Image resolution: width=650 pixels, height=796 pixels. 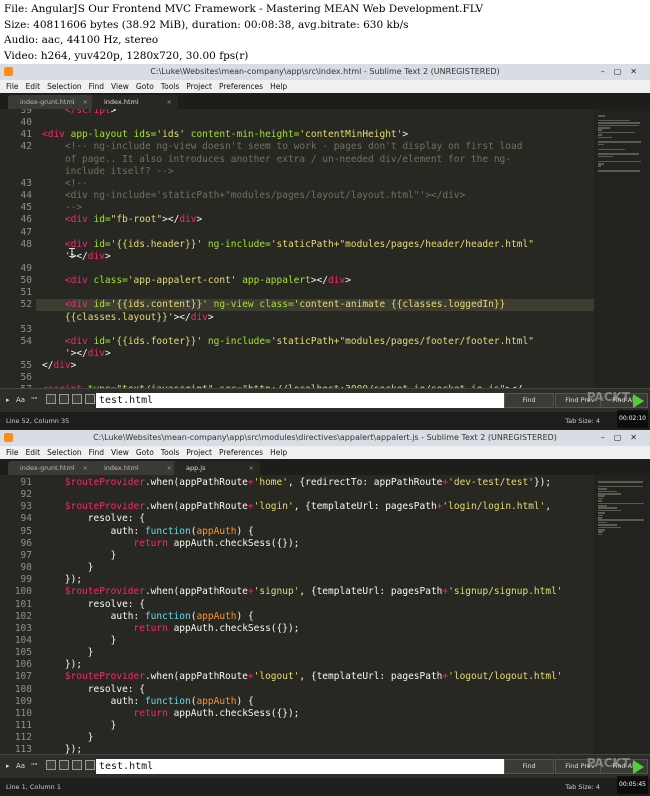 What do you see at coordinates (23, 653) in the screenshot?
I see `line-number: 105` at bounding box center [23, 653].